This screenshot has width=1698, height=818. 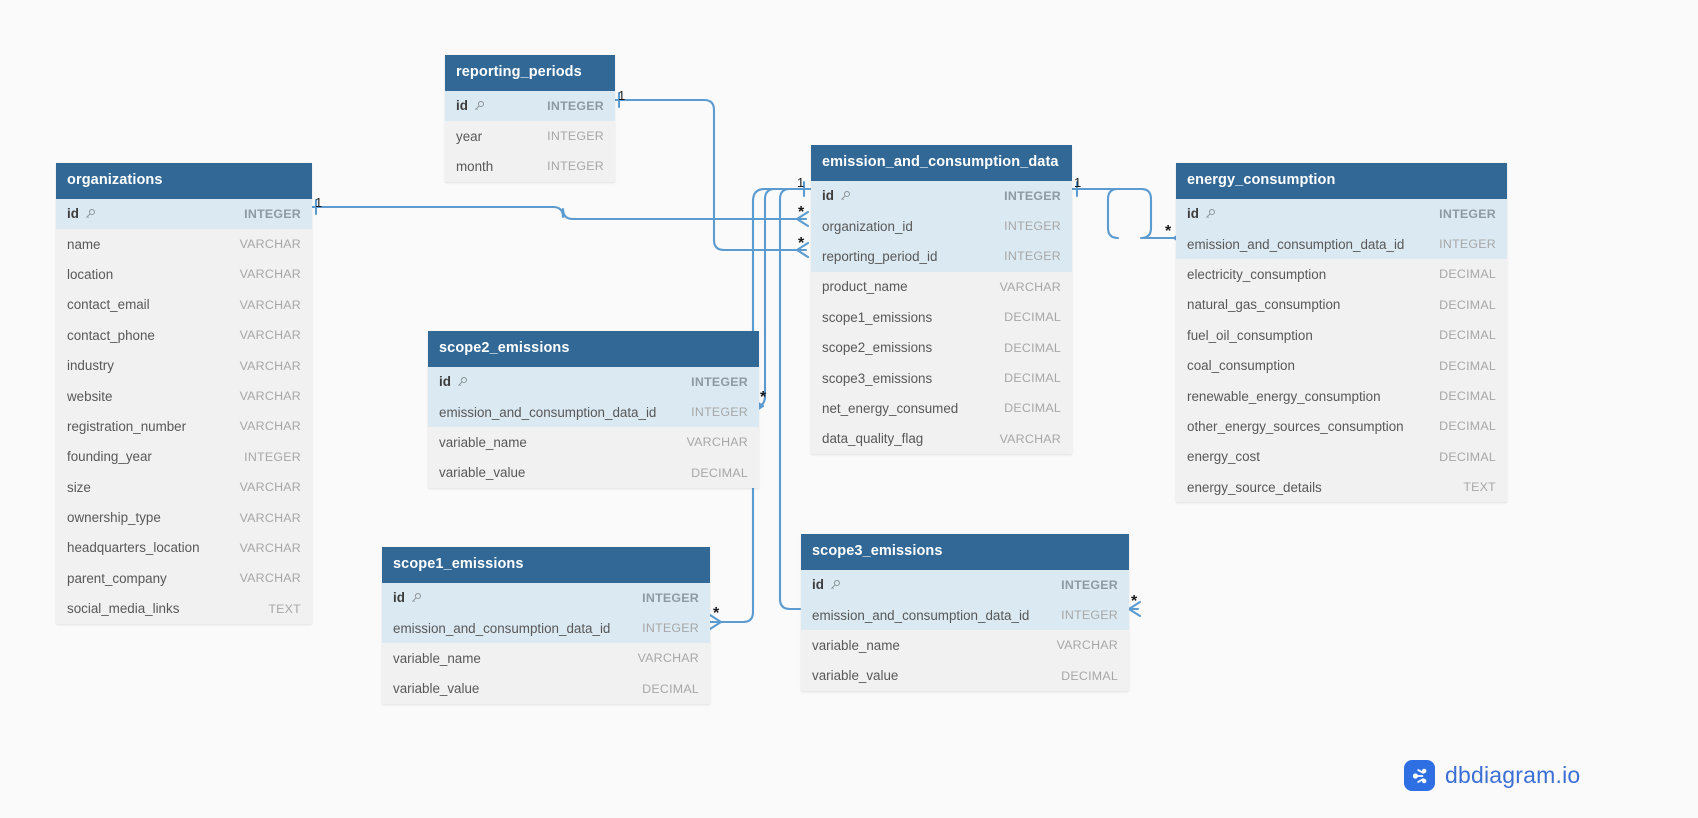 I want to click on field-type: INTEGER, so click(x=575, y=136).